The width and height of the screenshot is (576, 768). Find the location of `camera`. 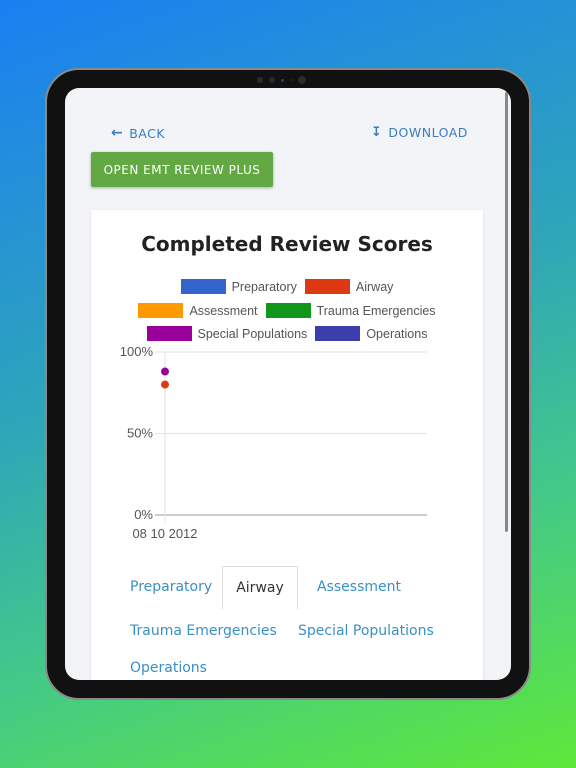

camera is located at coordinates (281, 80).